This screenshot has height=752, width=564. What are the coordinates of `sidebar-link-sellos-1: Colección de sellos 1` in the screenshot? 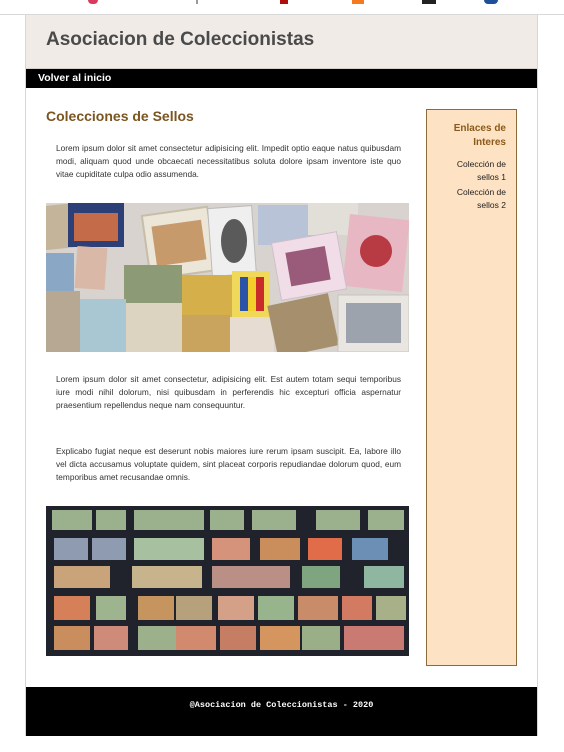 It's located at (470, 171).